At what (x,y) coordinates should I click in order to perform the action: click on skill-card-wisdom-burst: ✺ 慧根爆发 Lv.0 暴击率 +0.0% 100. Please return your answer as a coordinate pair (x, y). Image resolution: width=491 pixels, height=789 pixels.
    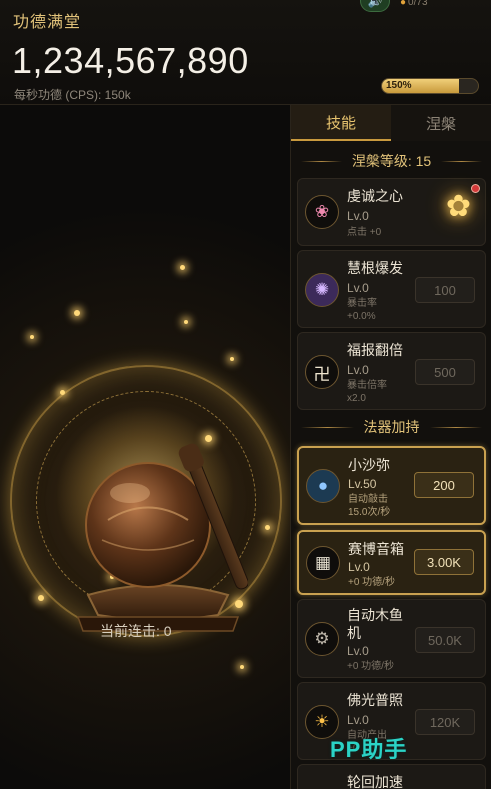
    Looking at the image, I should click on (391, 289).